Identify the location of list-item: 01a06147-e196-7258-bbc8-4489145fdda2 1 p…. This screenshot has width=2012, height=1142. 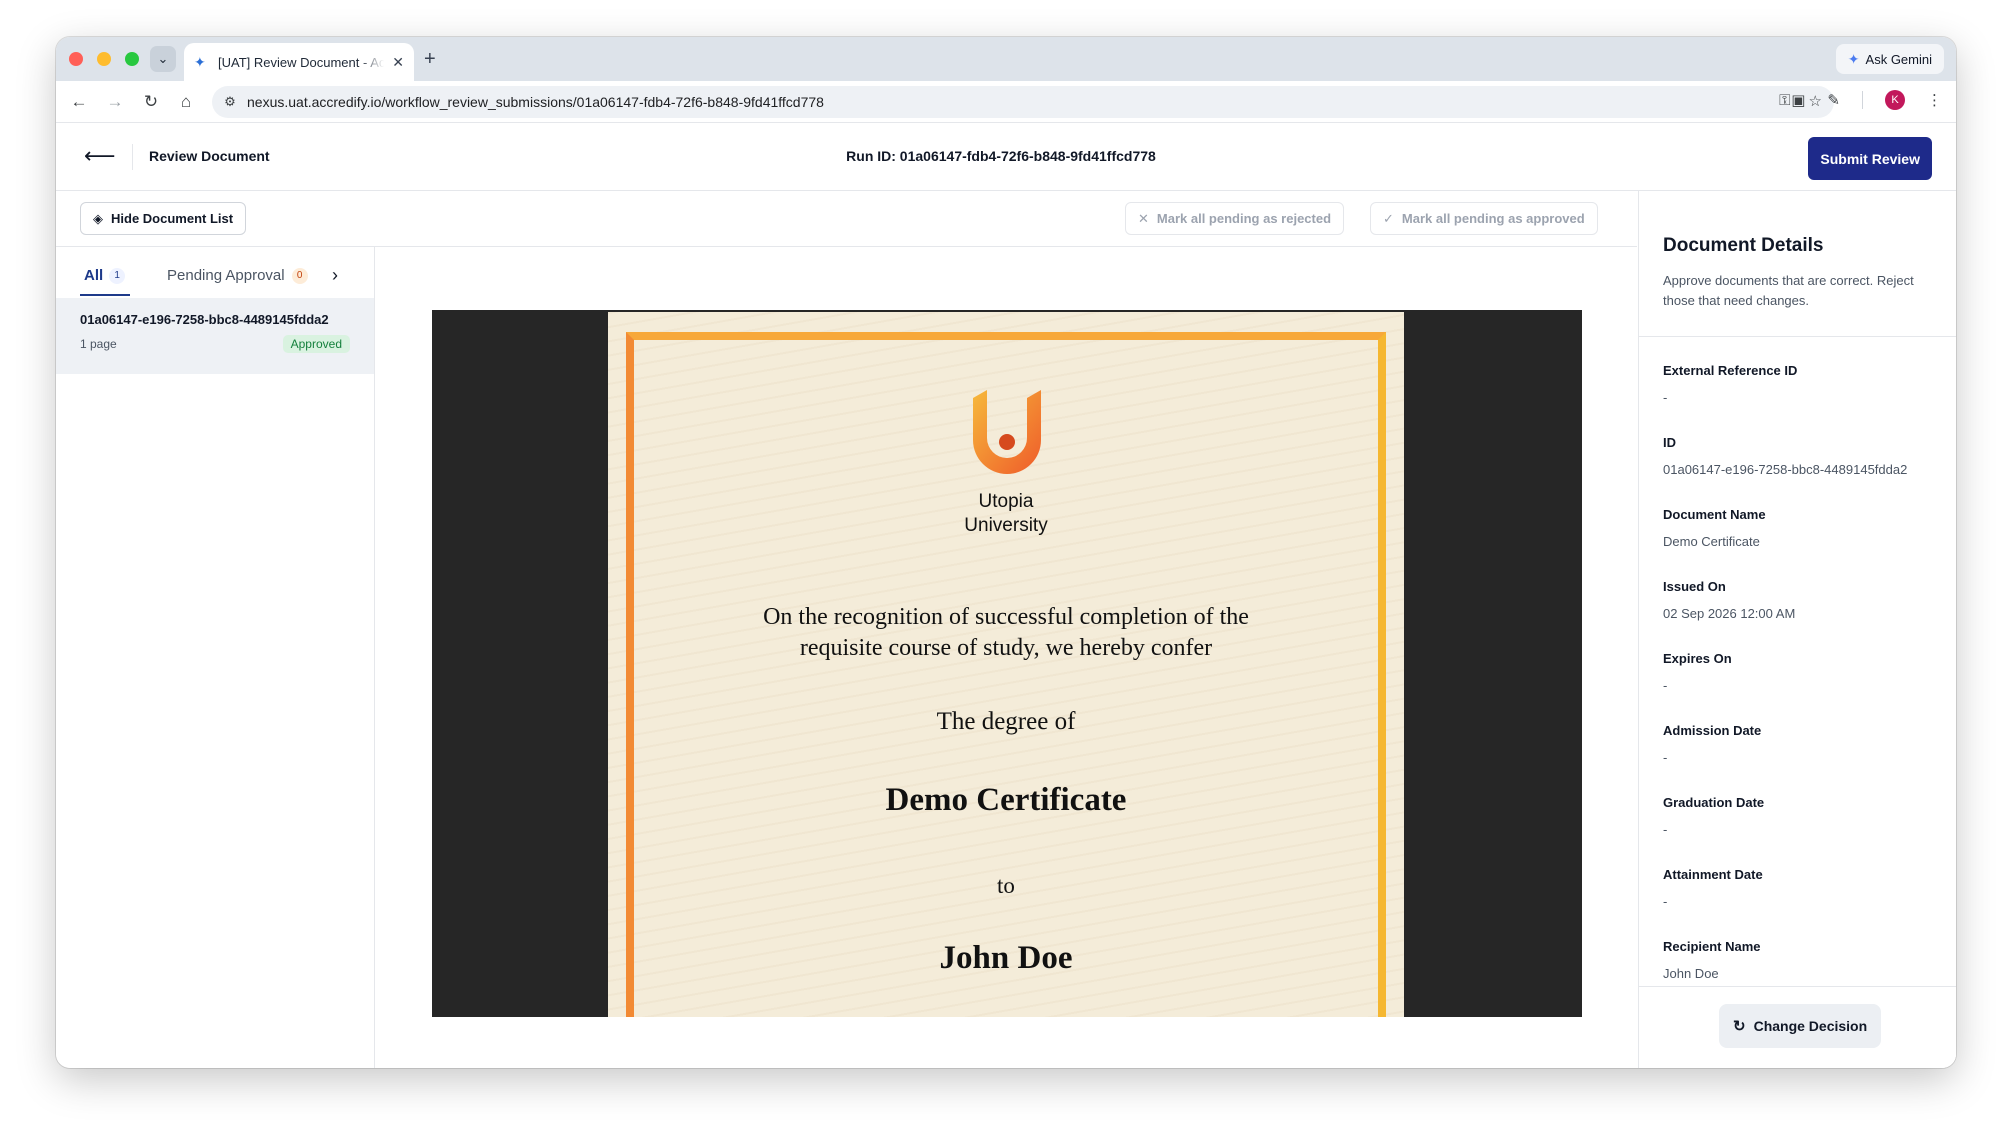
(215, 336).